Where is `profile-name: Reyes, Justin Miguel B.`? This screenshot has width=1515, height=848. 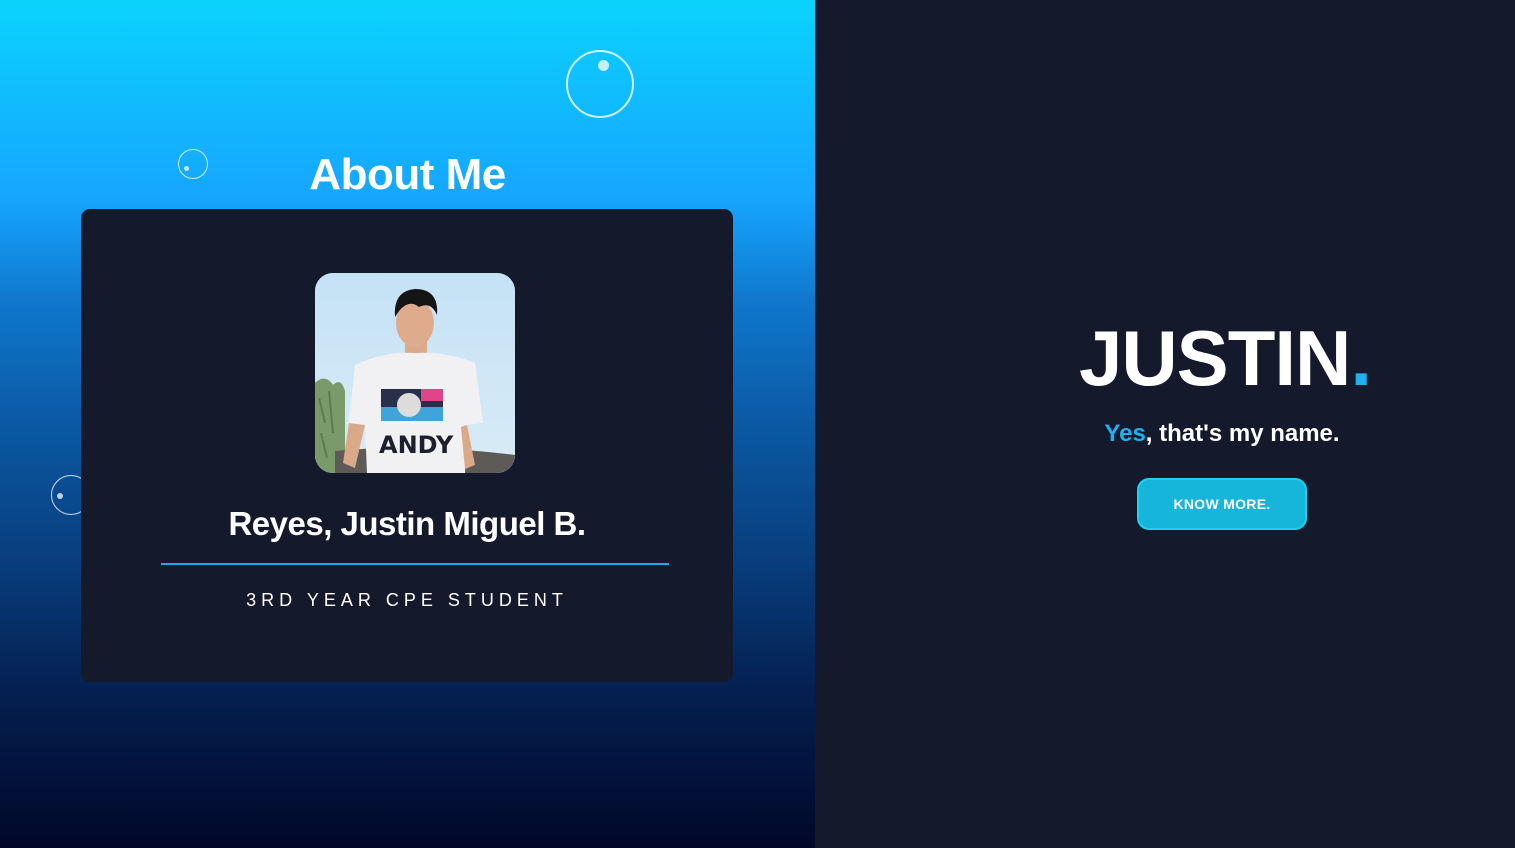 profile-name: Reyes, Justin Miguel B. is located at coordinates (407, 523).